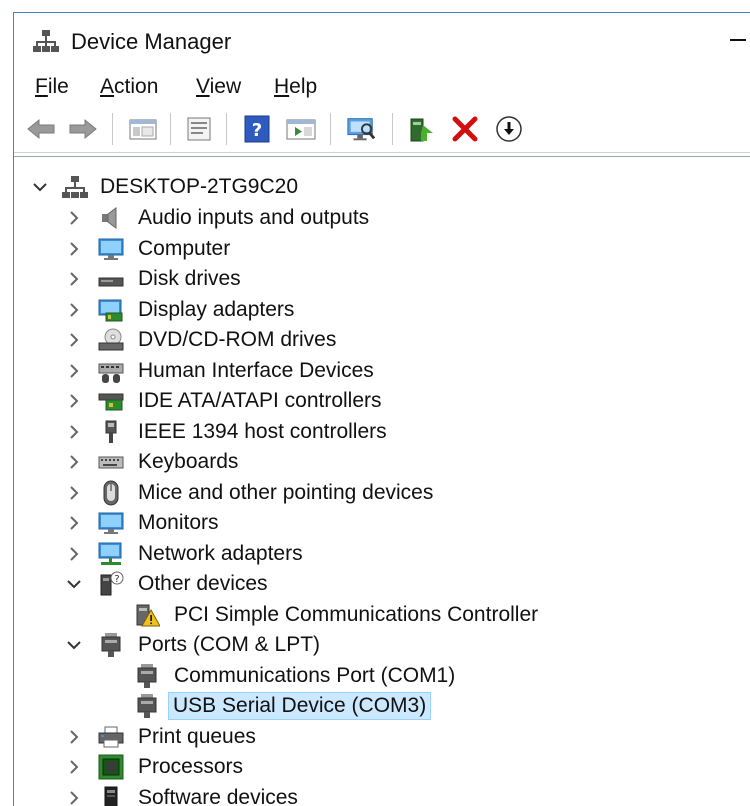 The image size is (750, 806). What do you see at coordinates (364, 645) in the screenshot?
I see `tree-category-ports: Ports (COM & LPT)` at bounding box center [364, 645].